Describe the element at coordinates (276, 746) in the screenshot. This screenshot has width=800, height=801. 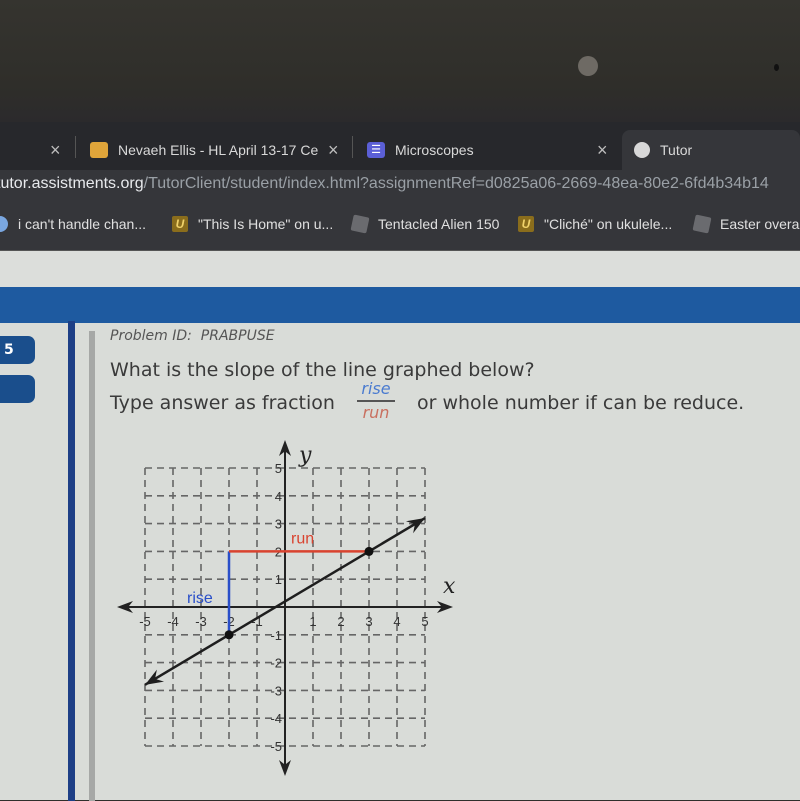
I see `y-tick-label: -5` at that location.